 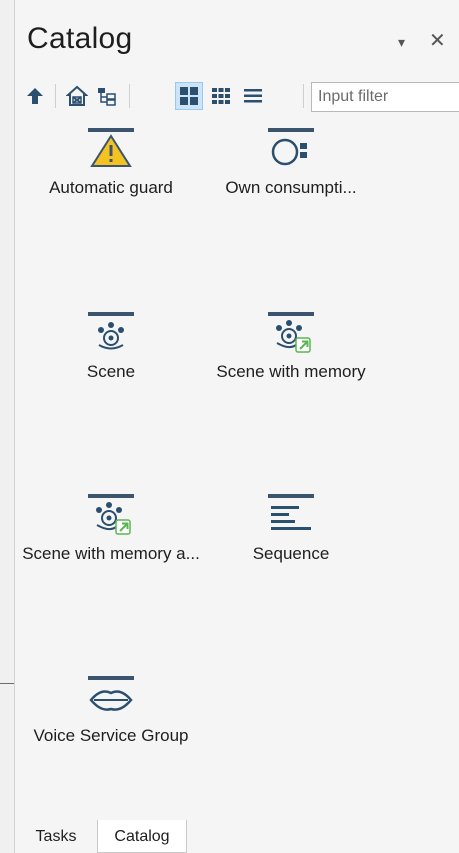 What do you see at coordinates (111, 371) in the screenshot?
I see `item-label: Scene` at bounding box center [111, 371].